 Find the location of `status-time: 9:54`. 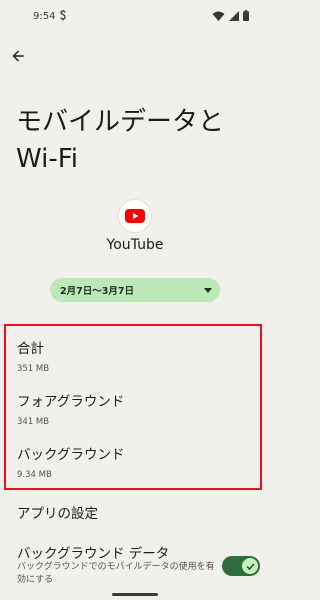

status-time: 9:54 is located at coordinates (44, 16).